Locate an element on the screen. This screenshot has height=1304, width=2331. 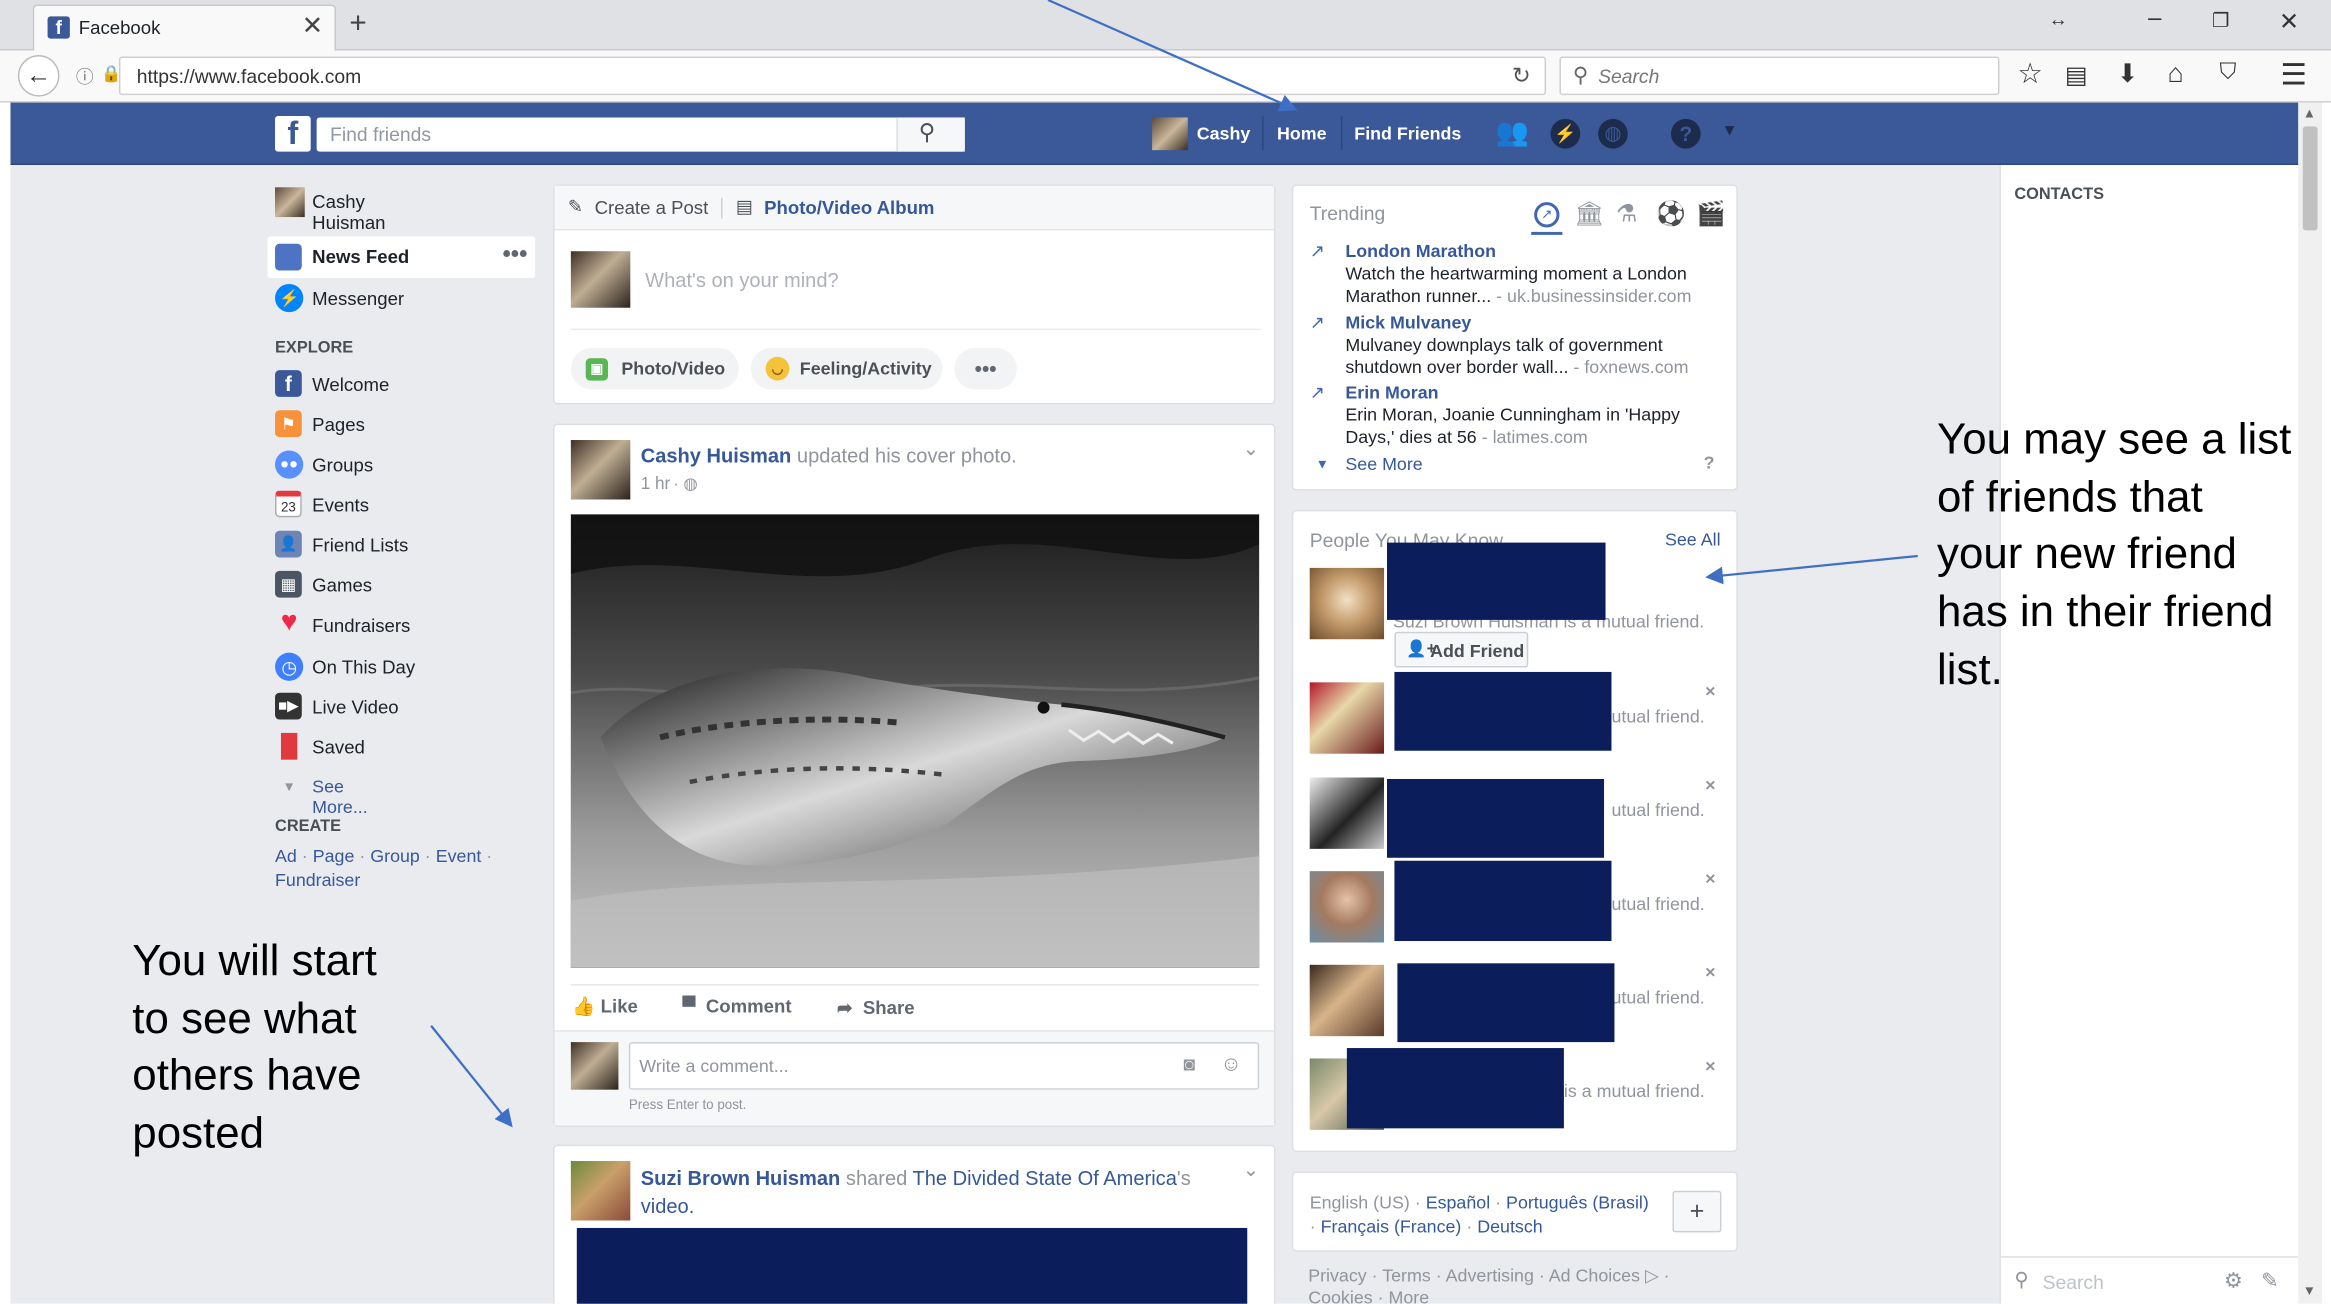
resize-icon: ↔ is located at coordinates (2058, 18).